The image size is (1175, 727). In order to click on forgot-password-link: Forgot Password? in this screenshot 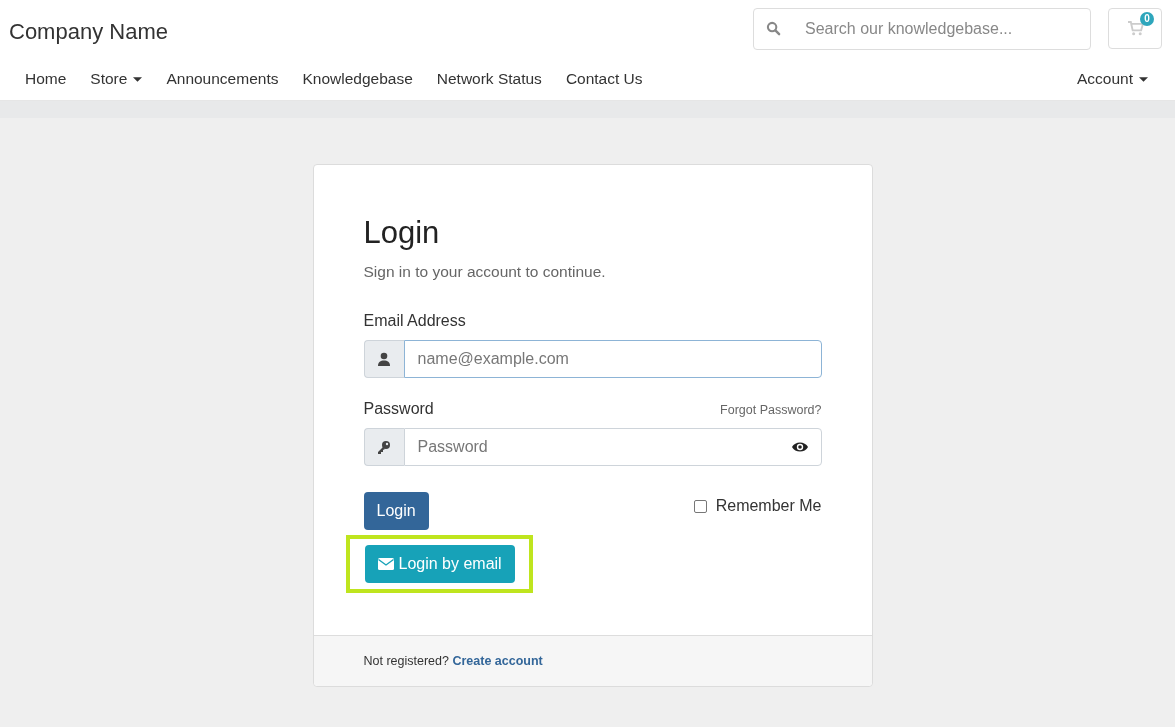, I will do `click(771, 410)`.